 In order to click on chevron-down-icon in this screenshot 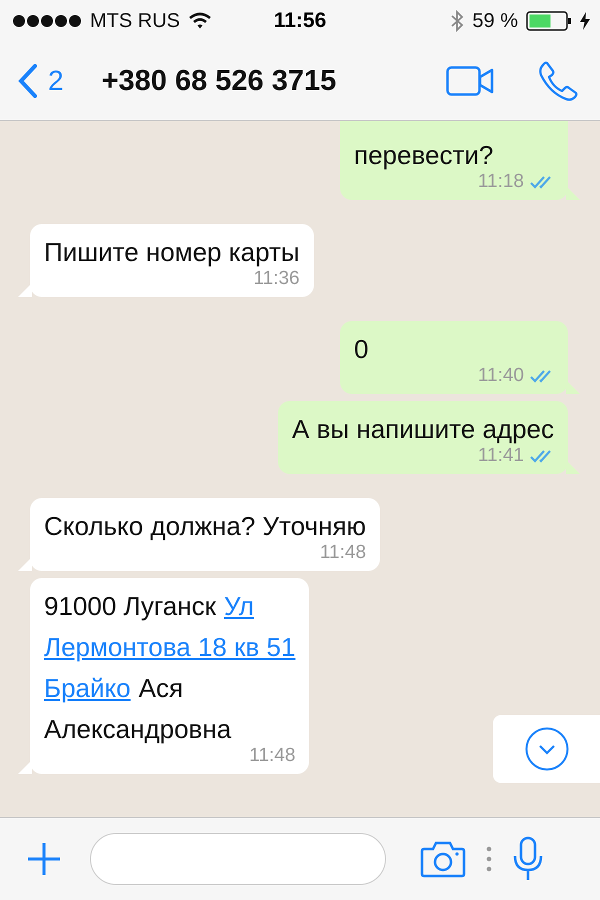, I will do `click(546, 749)`.